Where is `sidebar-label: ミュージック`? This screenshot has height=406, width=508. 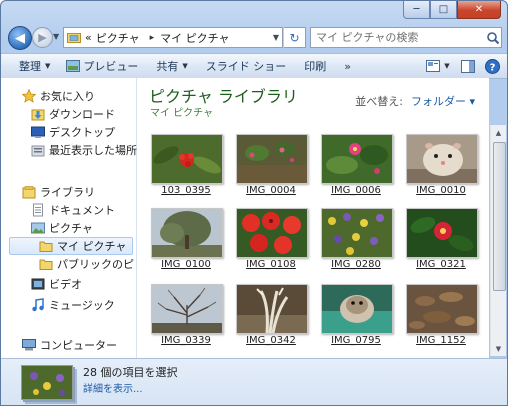
sidebar-label: ミュージック is located at coordinates (82, 305).